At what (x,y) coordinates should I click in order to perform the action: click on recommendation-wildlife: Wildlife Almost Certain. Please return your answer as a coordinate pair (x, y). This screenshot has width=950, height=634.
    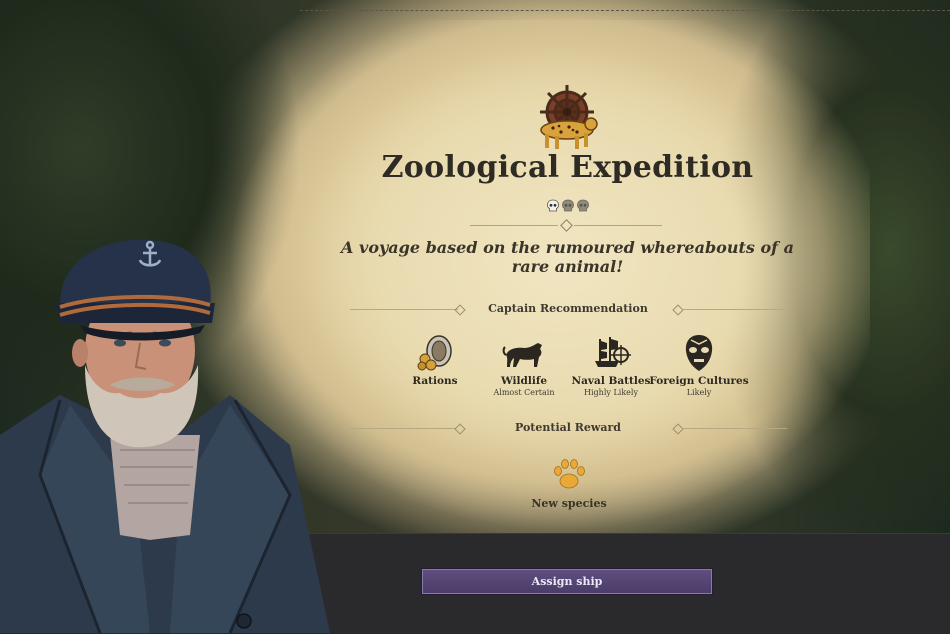
    Looking at the image, I should click on (524, 365).